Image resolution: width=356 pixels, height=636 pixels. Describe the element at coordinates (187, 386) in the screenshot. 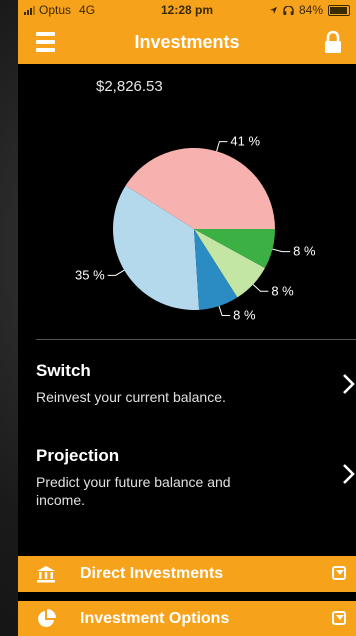

I see `switch-item: Switch Reinvest your current balance.` at that location.